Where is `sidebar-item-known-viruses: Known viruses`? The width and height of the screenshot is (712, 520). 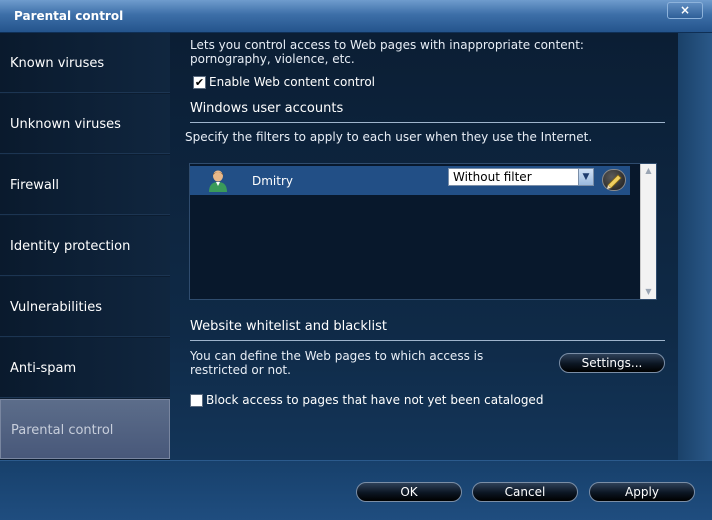 sidebar-item-known-viruses: Known viruses is located at coordinates (85, 63).